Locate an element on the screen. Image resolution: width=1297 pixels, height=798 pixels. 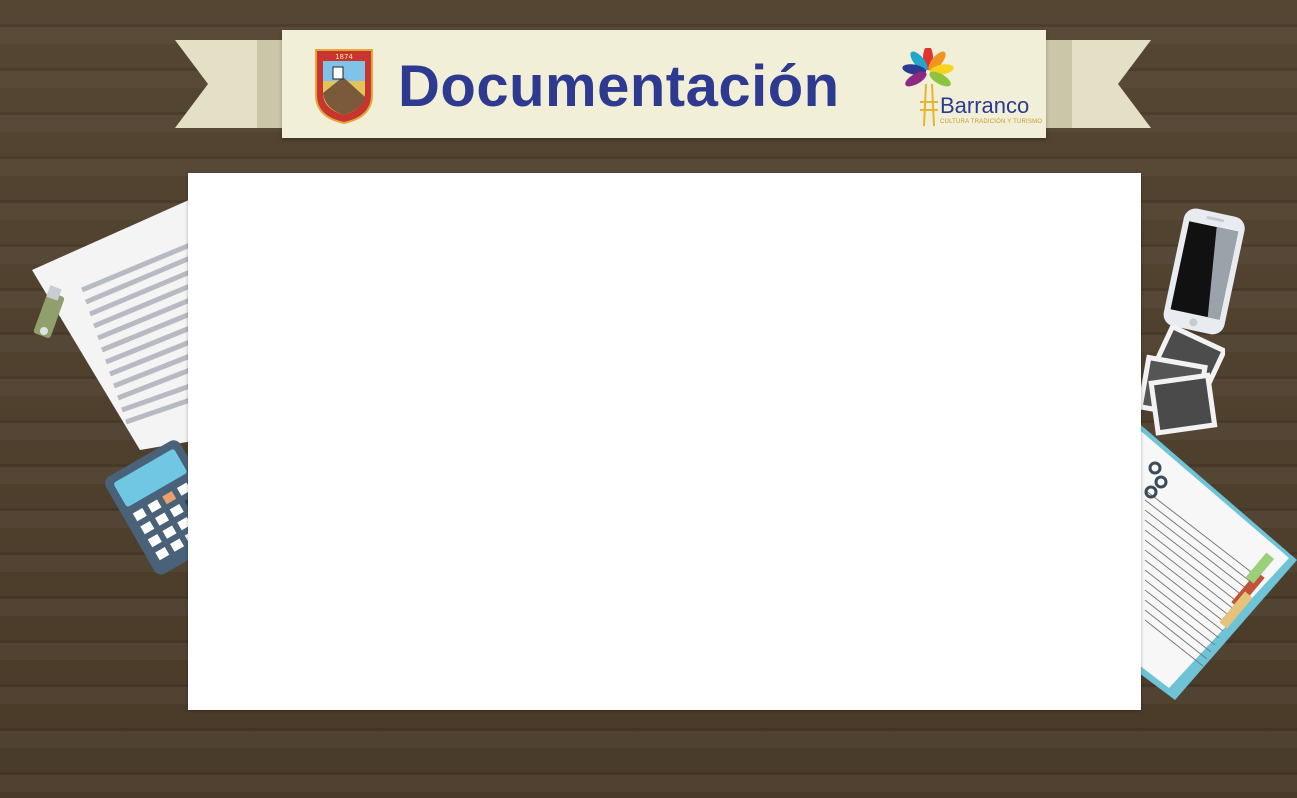
page-title: Documentación is located at coordinates (619, 86).